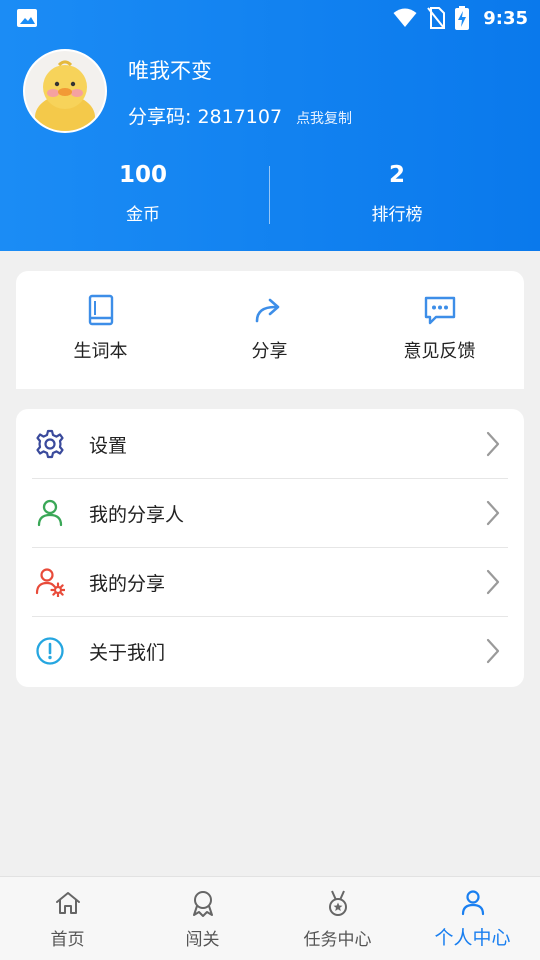 Image resolution: width=540 pixels, height=960 pixels. Describe the element at coordinates (439, 351) in the screenshot. I see `feedback-label: 意见反馈` at that location.